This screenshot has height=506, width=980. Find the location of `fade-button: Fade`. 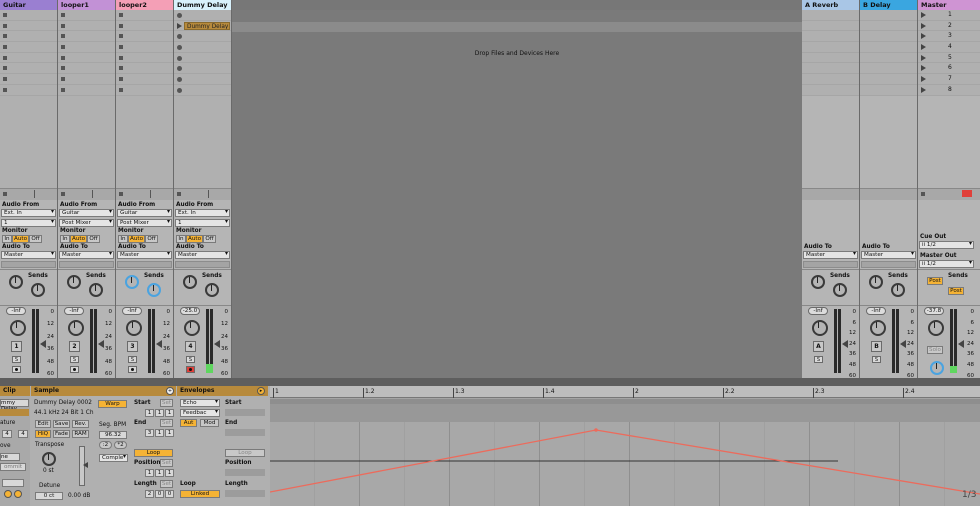

fade-button: Fade is located at coordinates (61, 434).